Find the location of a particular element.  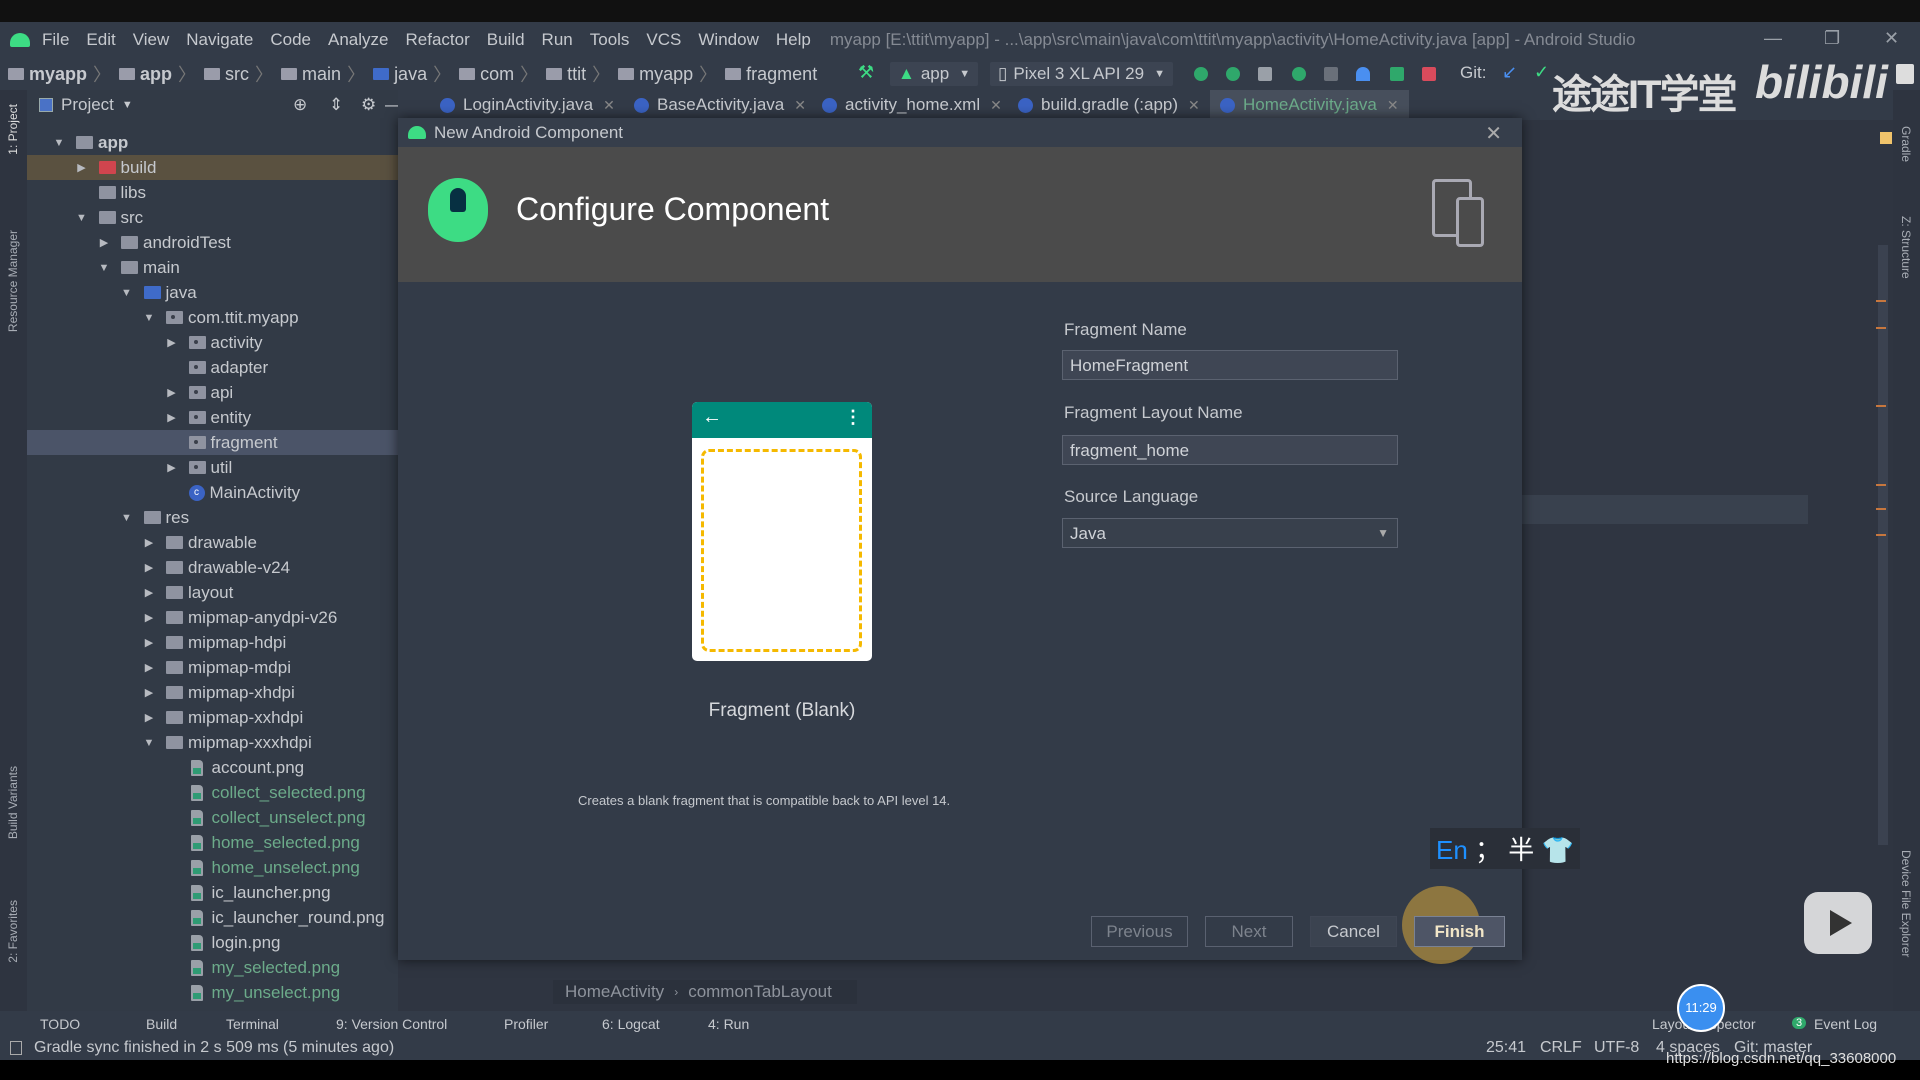

run-config-select: ▲ app ▼ is located at coordinates (934, 74).